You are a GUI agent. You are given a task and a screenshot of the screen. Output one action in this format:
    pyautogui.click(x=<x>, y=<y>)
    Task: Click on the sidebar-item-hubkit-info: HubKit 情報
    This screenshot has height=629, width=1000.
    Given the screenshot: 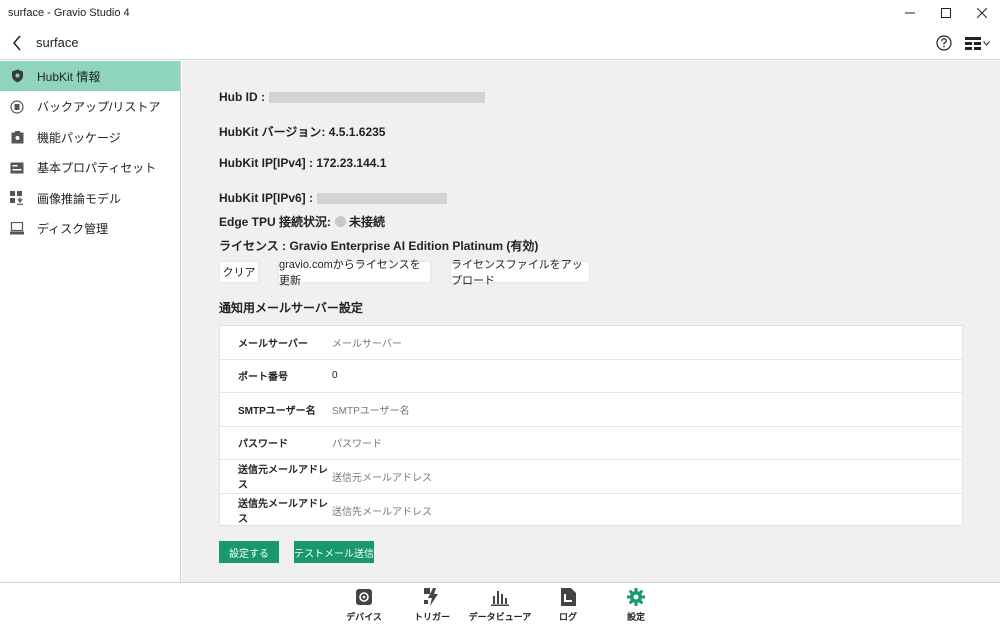 What is the action you would take?
    pyautogui.click(x=90, y=76)
    